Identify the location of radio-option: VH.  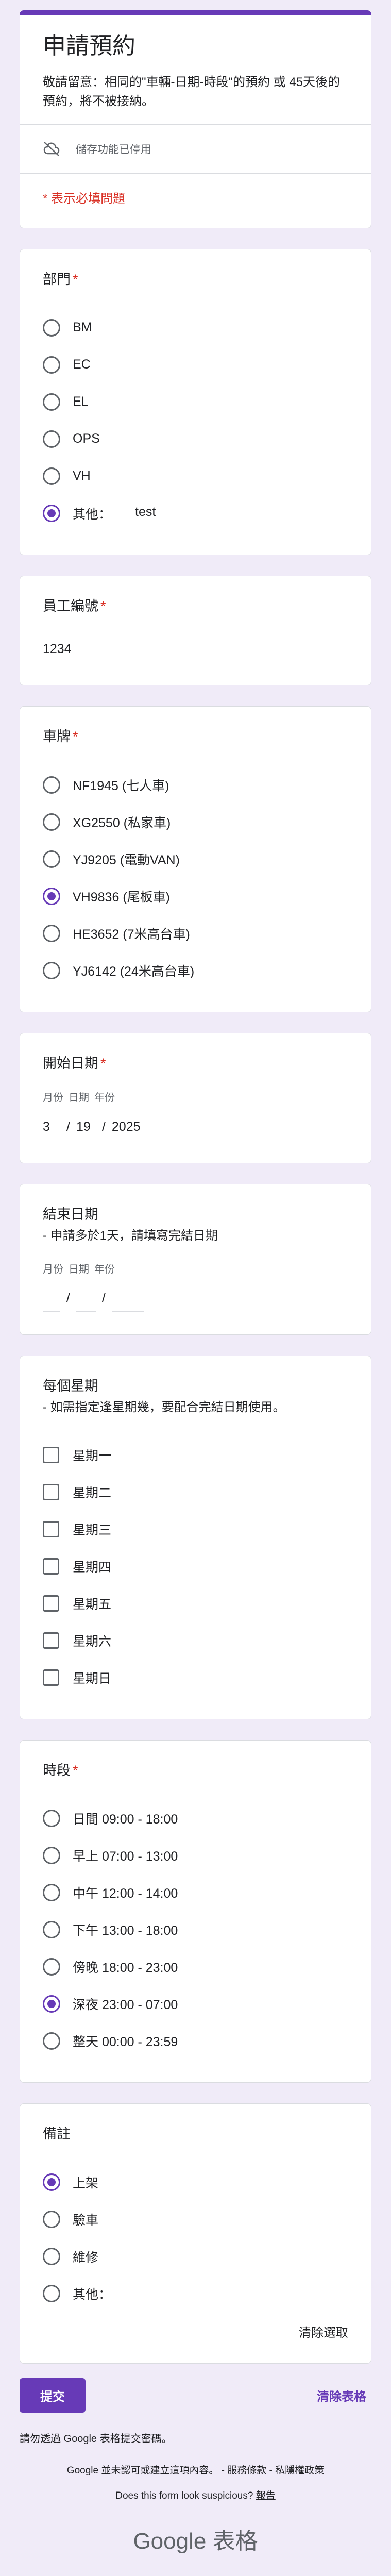
(195, 476).